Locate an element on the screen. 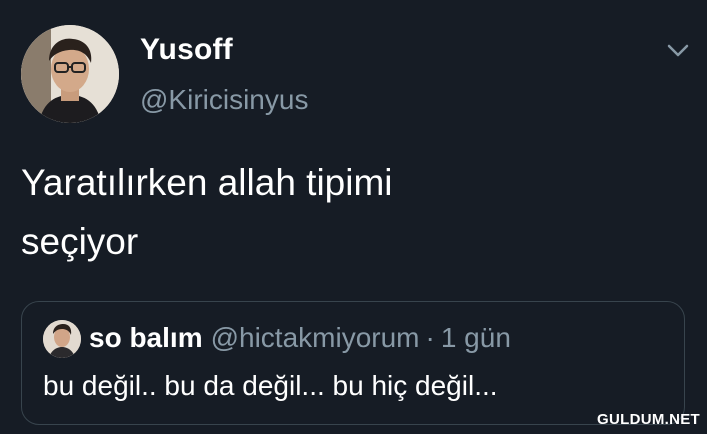 This screenshot has height=434, width=707. watermark: GULDUM.NET is located at coordinates (648, 419).